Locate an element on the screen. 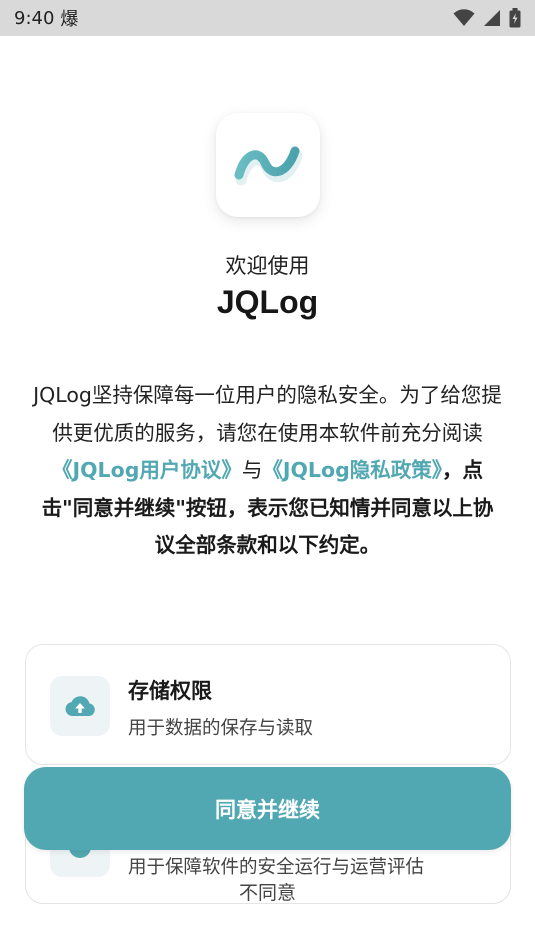 The image size is (535, 951). status-left: 9:40 爆 is located at coordinates (46, 18).